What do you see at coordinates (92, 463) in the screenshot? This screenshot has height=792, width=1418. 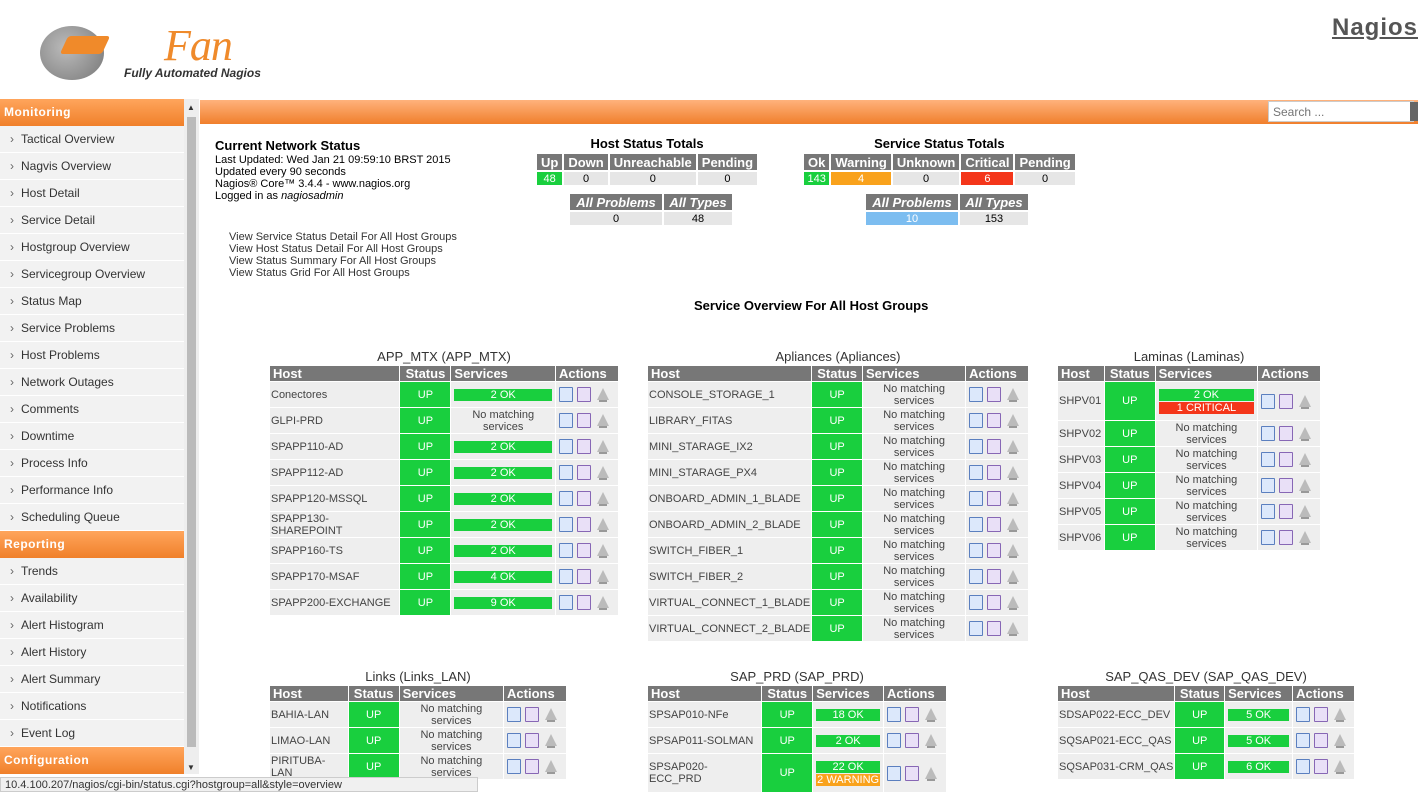 I see `sidebar-item-process-info: Process Info` at bounding box center [92, 463].